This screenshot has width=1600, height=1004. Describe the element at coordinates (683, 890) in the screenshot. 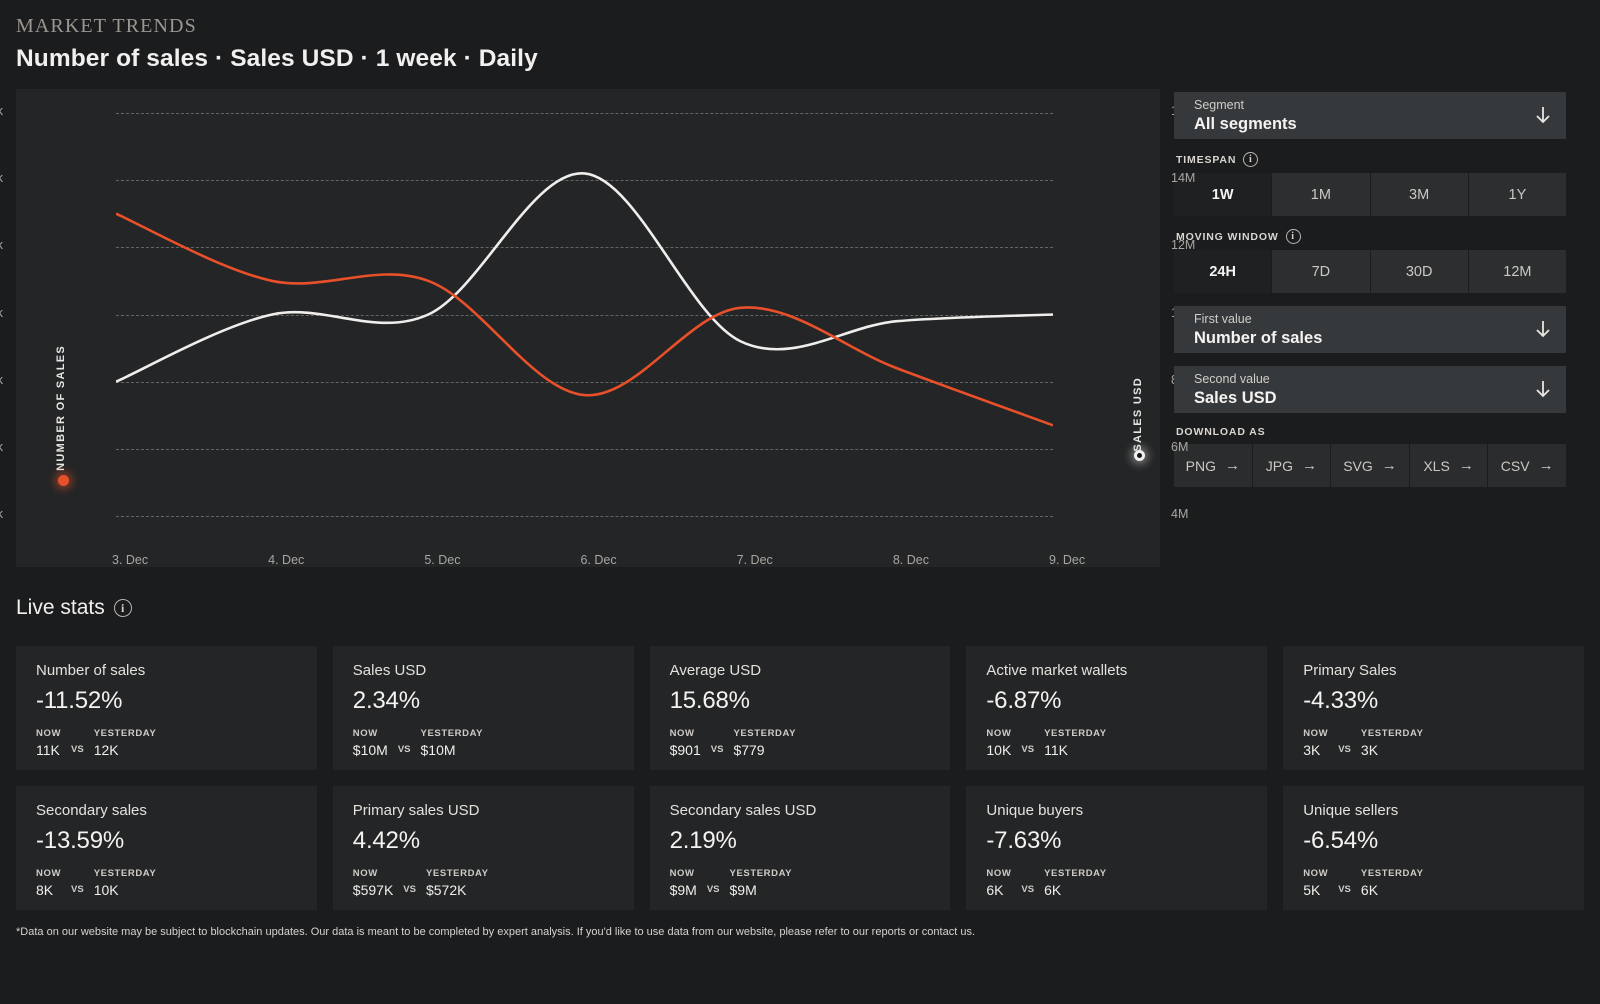

I see `now-value: $9M` at that location.